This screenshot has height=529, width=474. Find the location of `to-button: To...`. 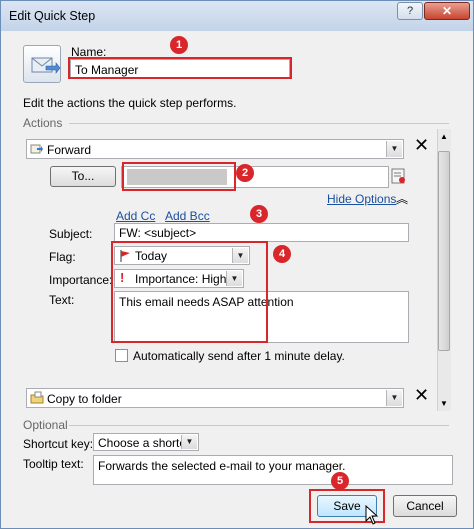

to-button: To... is located at coordinates (83, 176).